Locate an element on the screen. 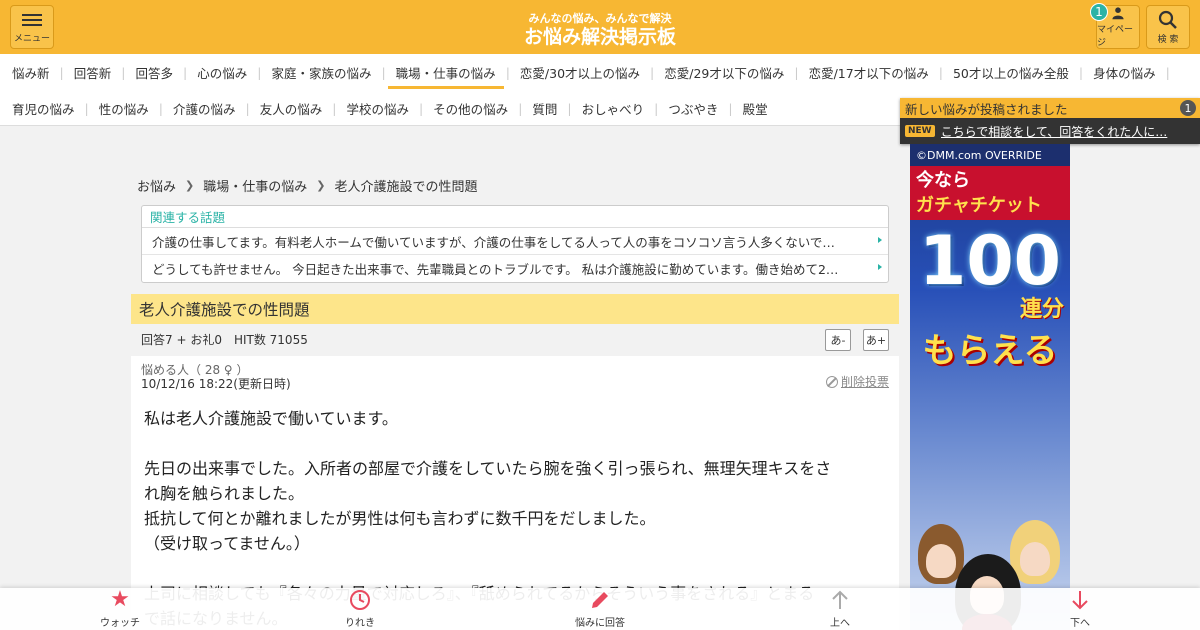  user-icon is located at coordinates (1118, 13).